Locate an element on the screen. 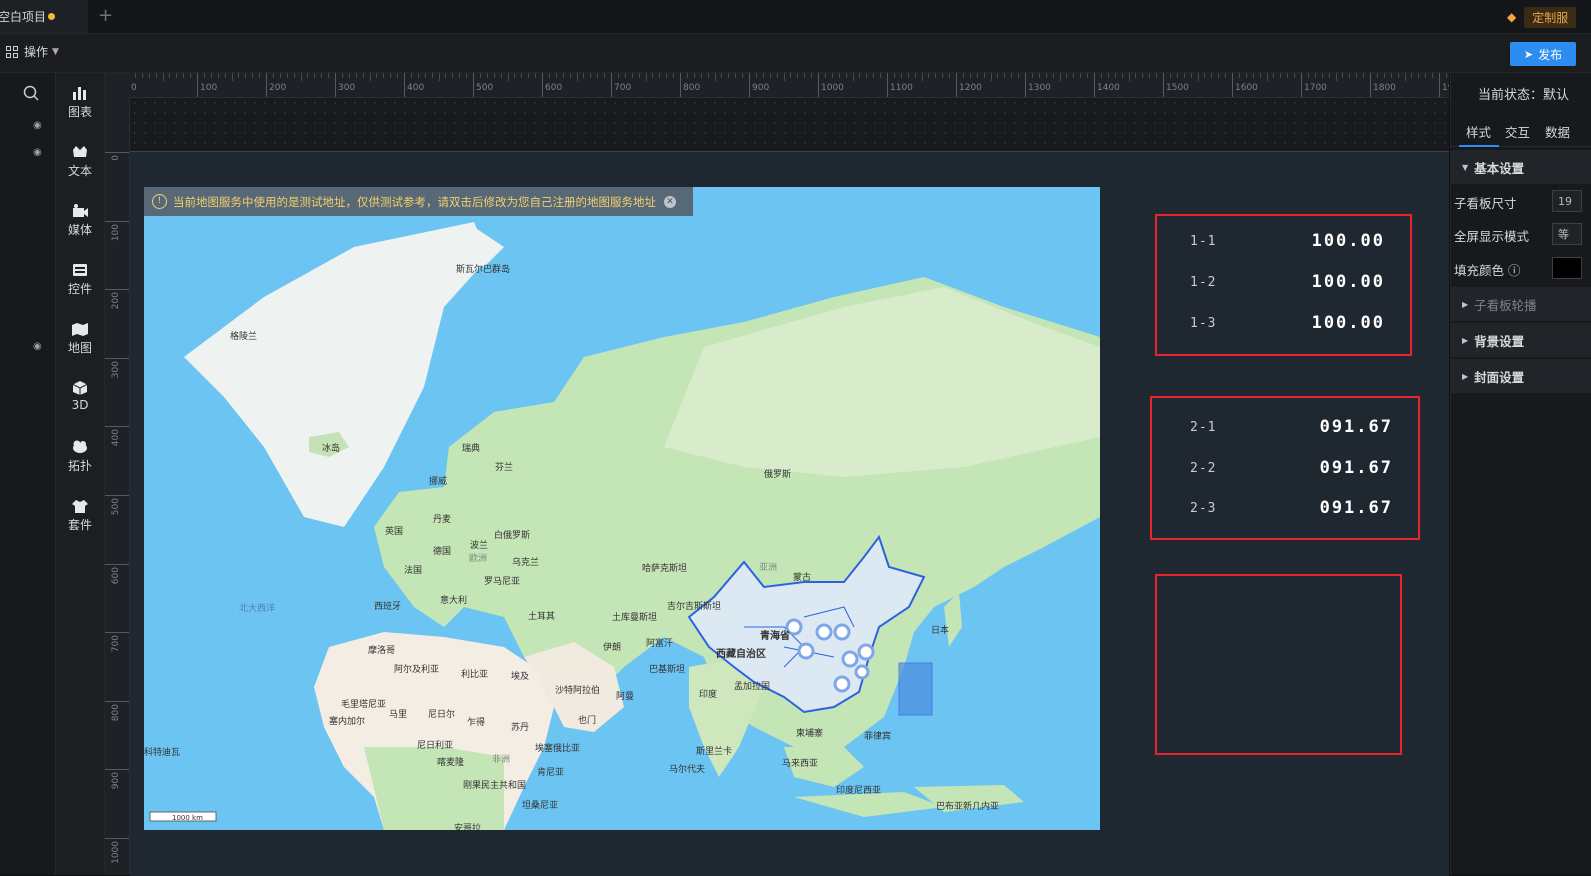  publish-button: ➤ 发布 is located at coordinates (1543, 54).